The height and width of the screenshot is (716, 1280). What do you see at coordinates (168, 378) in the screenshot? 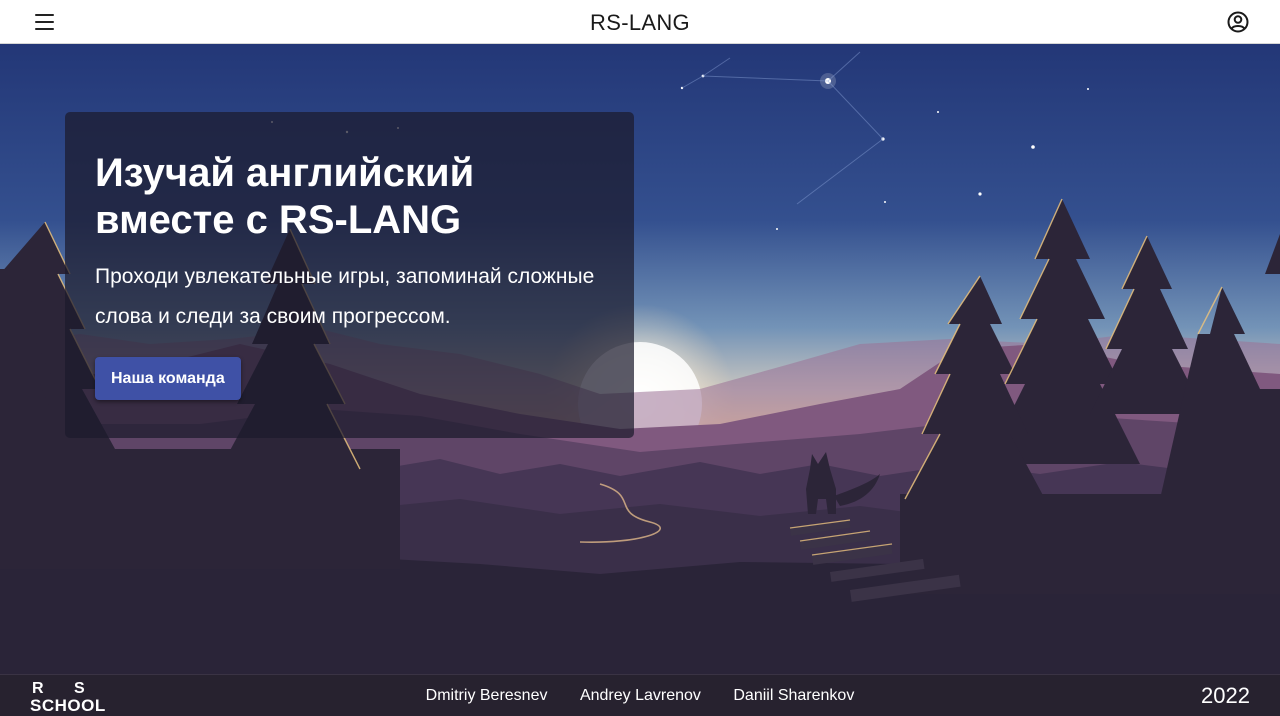
I see `our-team-button: Наша команда` at bounding box center [168, 378].